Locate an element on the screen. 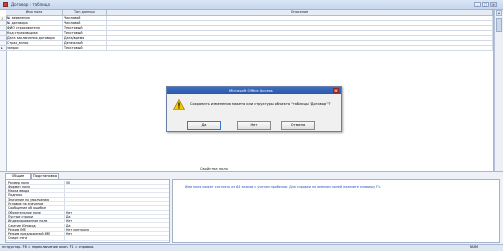  primary-key-icon: ⚷ is located at coordinates (2, 18).